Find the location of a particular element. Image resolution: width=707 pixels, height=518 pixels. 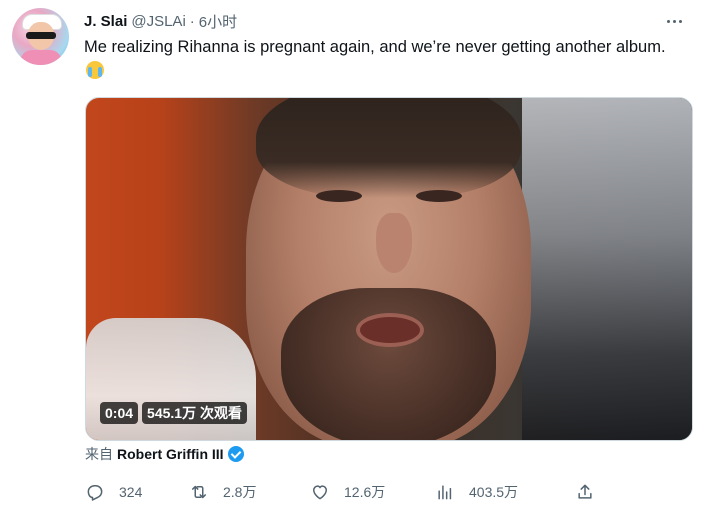

source-account-name: Robert Griffin III is located at coordinates (170, 454).